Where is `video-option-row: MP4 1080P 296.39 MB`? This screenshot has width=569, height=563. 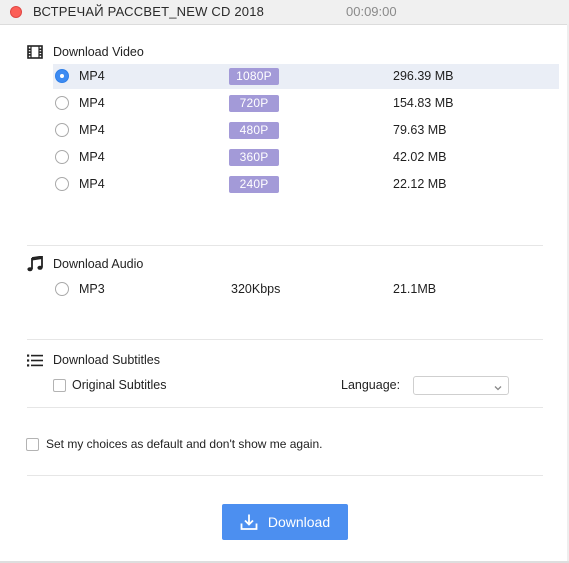 video-option-row: MP4 1080P 296.39 MB is located at coordinates (306, 76).